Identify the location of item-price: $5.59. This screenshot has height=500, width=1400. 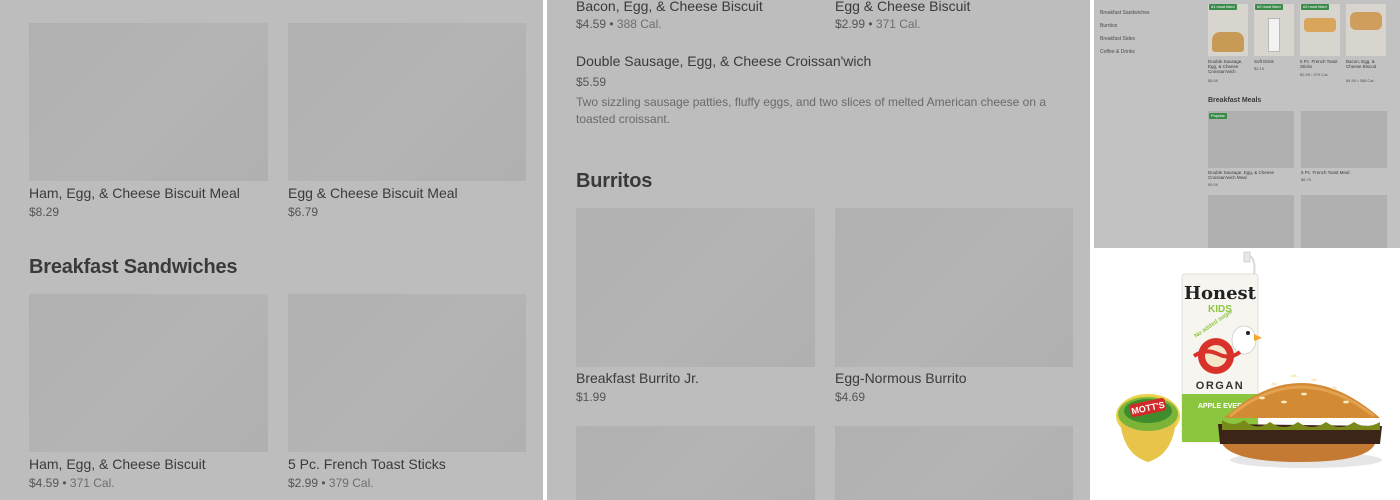
(1213, 80).